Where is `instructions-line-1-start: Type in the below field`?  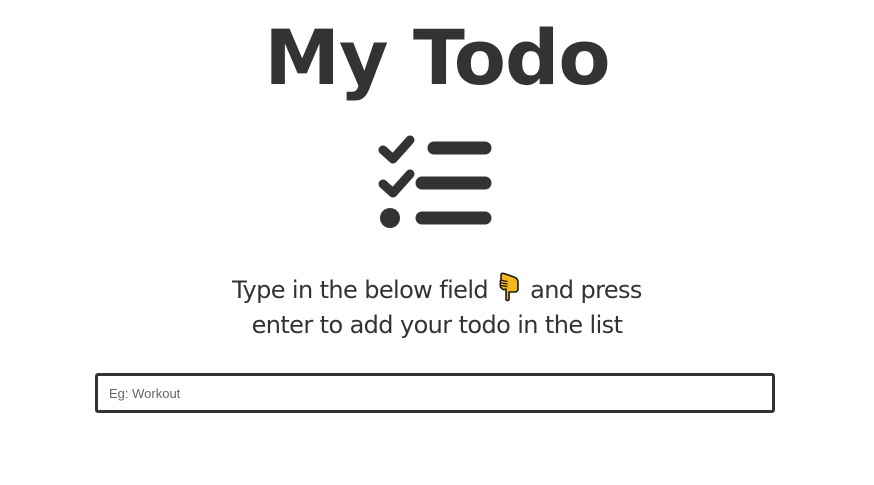
instructions-line-1-start: Type in the below field is located at coordinates (360, 290).